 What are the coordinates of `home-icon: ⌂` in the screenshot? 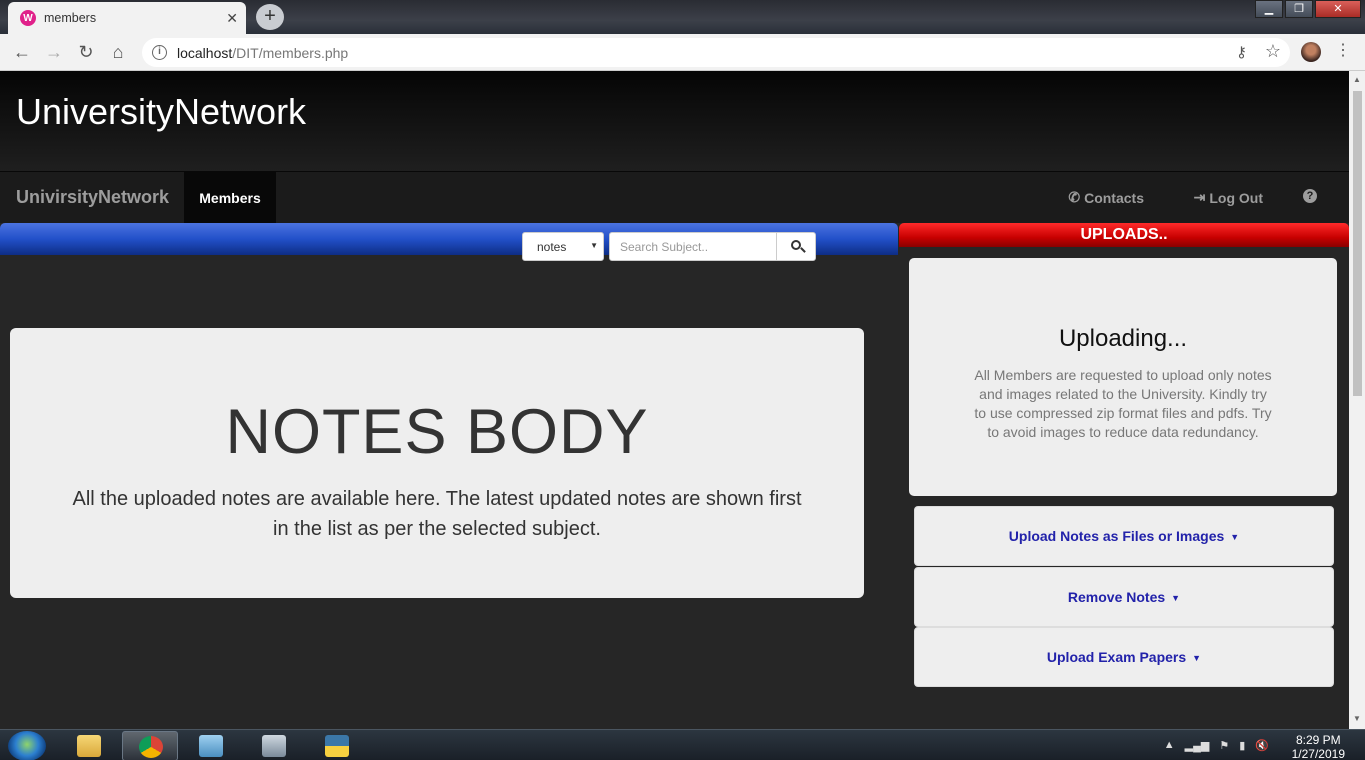 It's located at (118, 52).